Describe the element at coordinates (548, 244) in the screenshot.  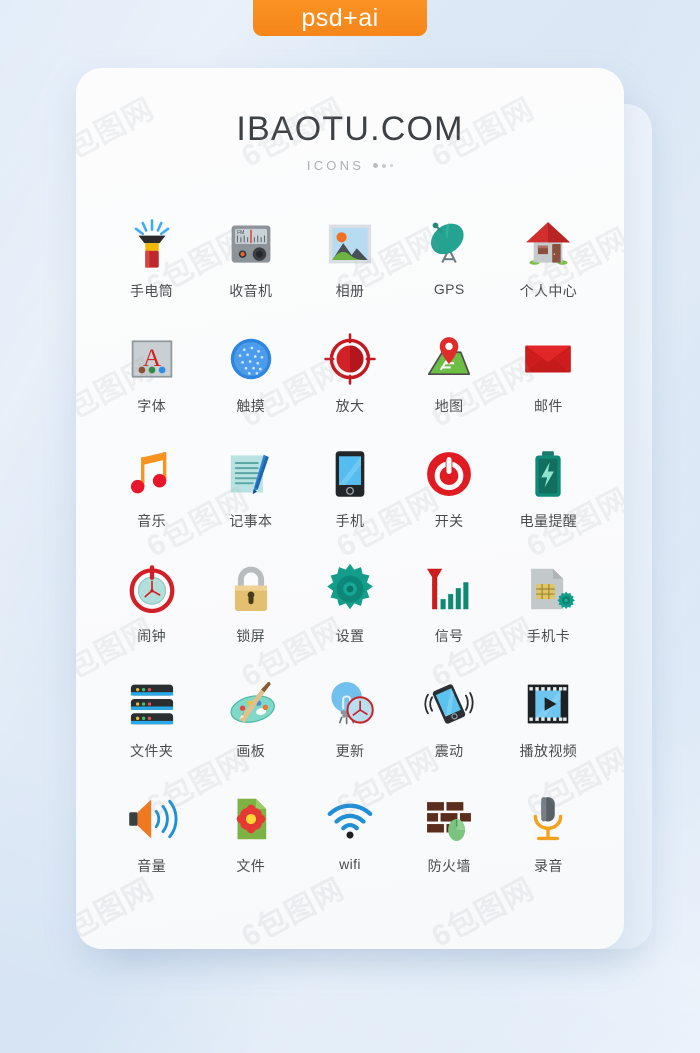
I see `house-icon` at that location.